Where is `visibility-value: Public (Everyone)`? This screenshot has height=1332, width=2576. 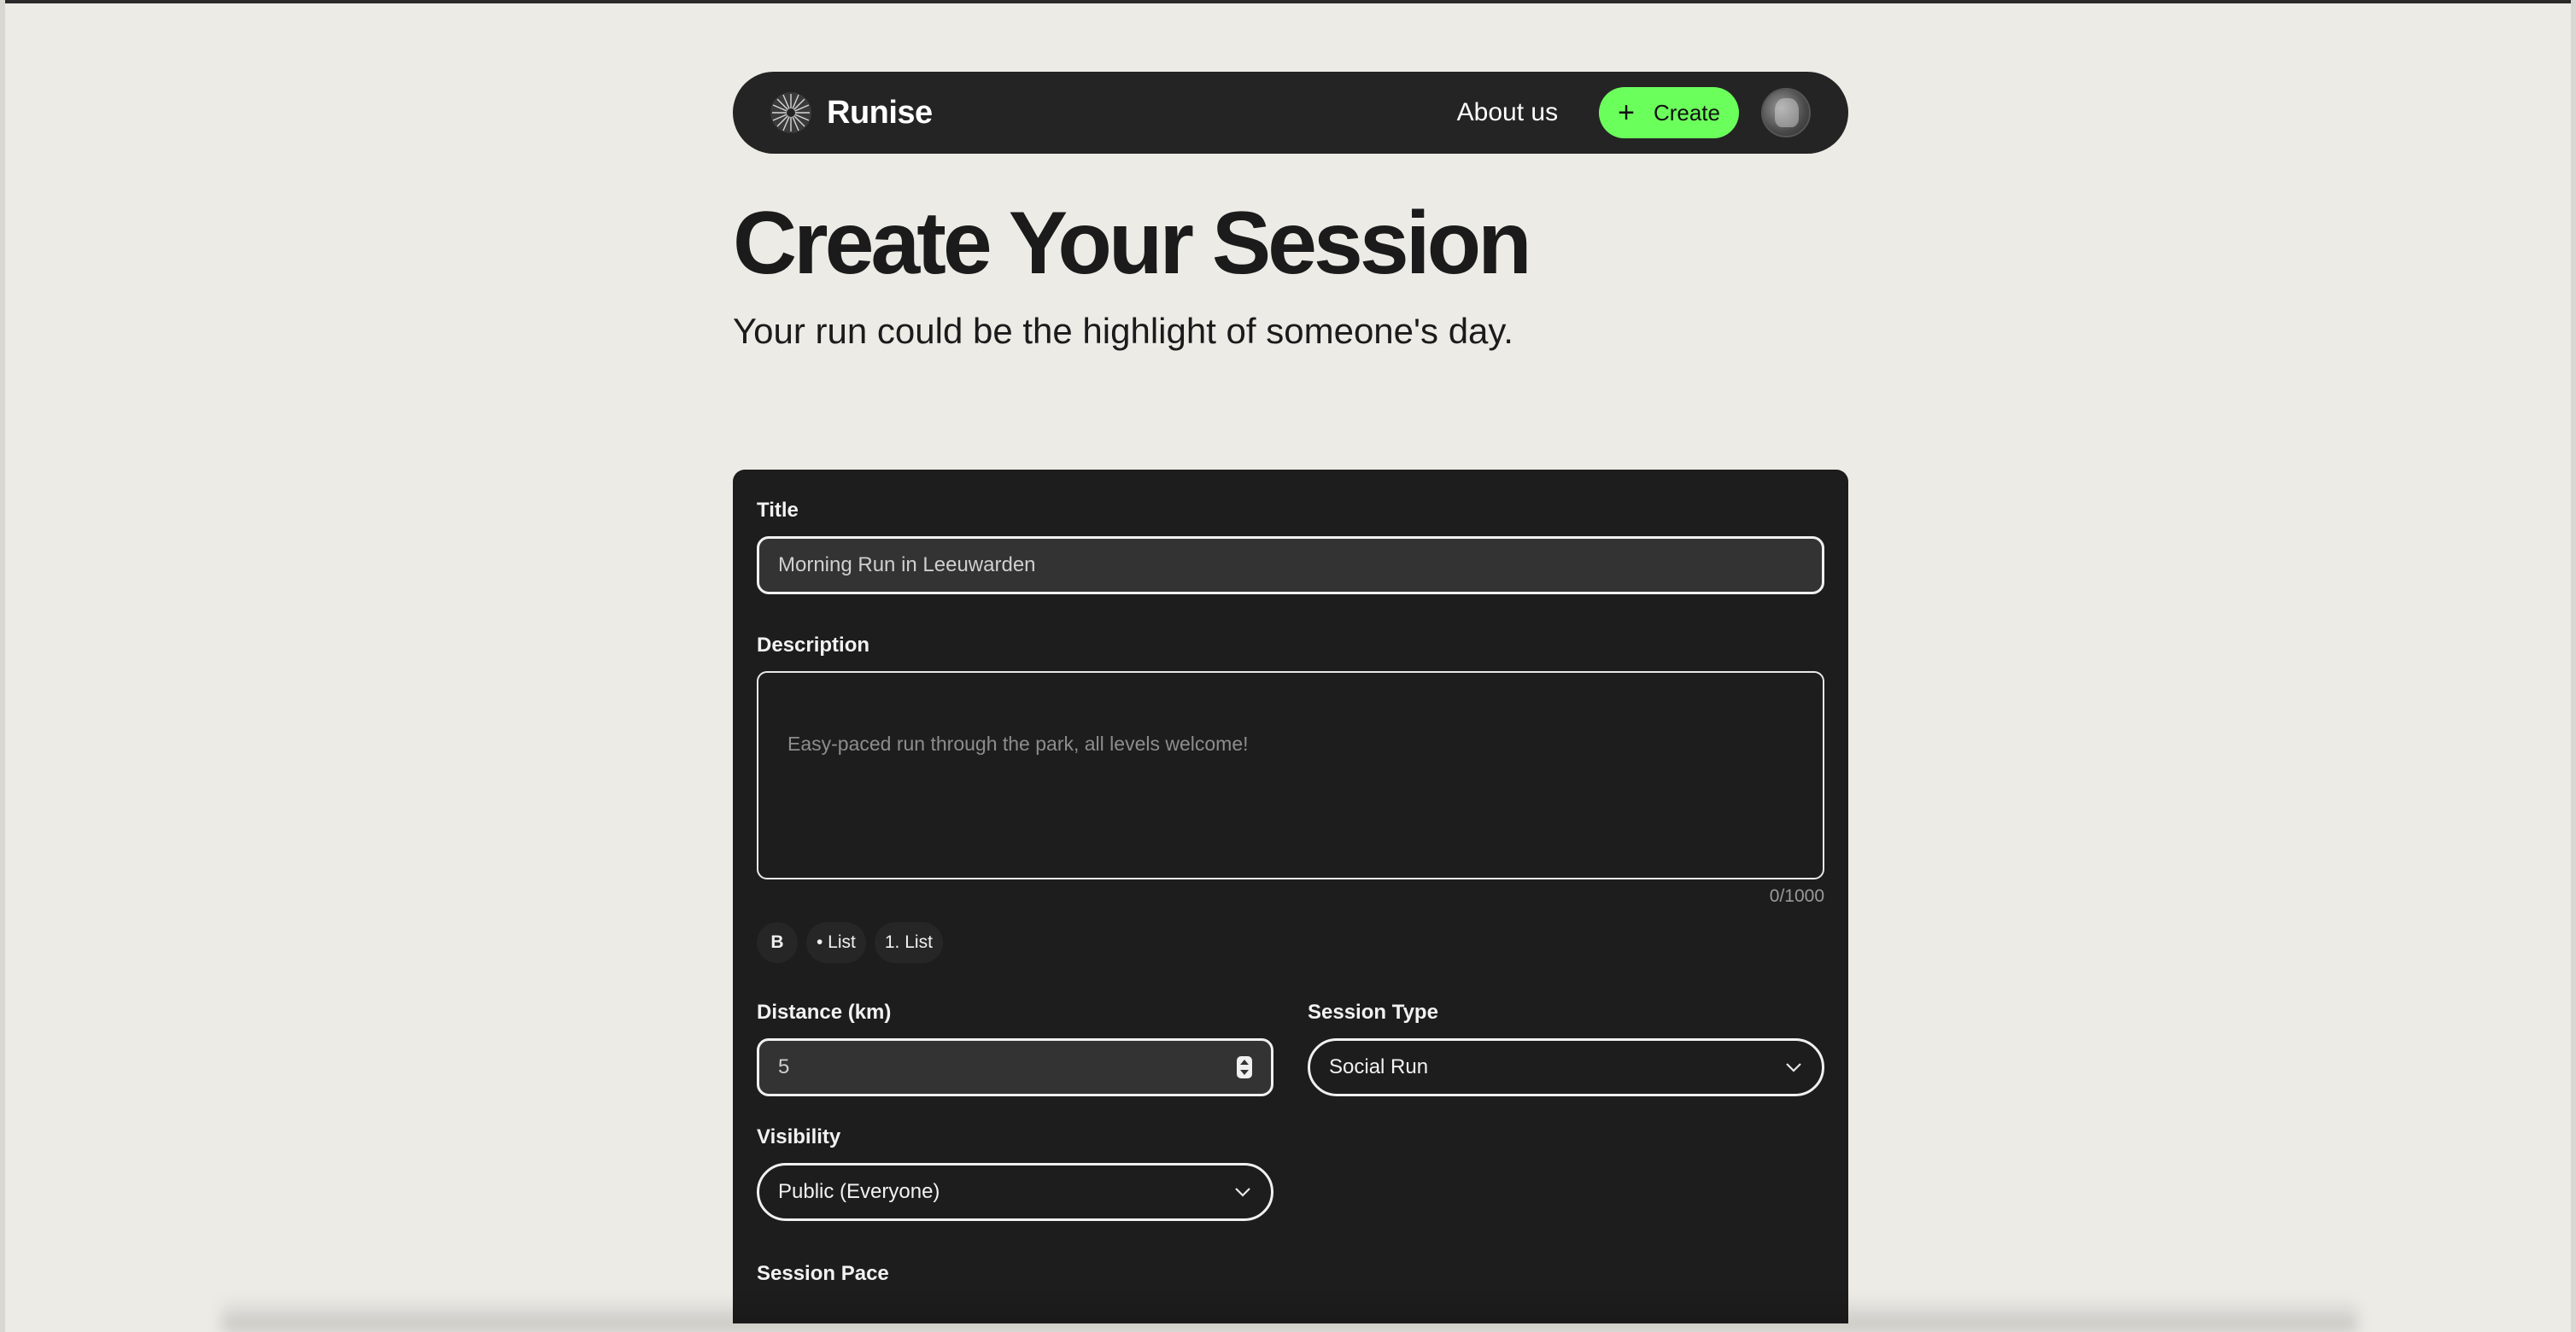
visibility-value: Public (Everyone) is located at coordinates (859, 1192).